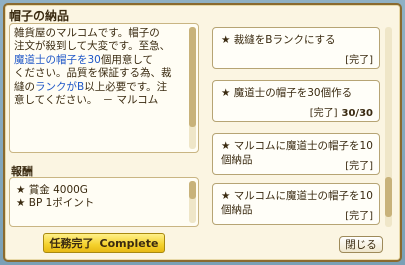  What do you see at coordinates (357, 113) in the screenshot?
I see `objective-progress: 30/30` at bounding box center [357, 113].